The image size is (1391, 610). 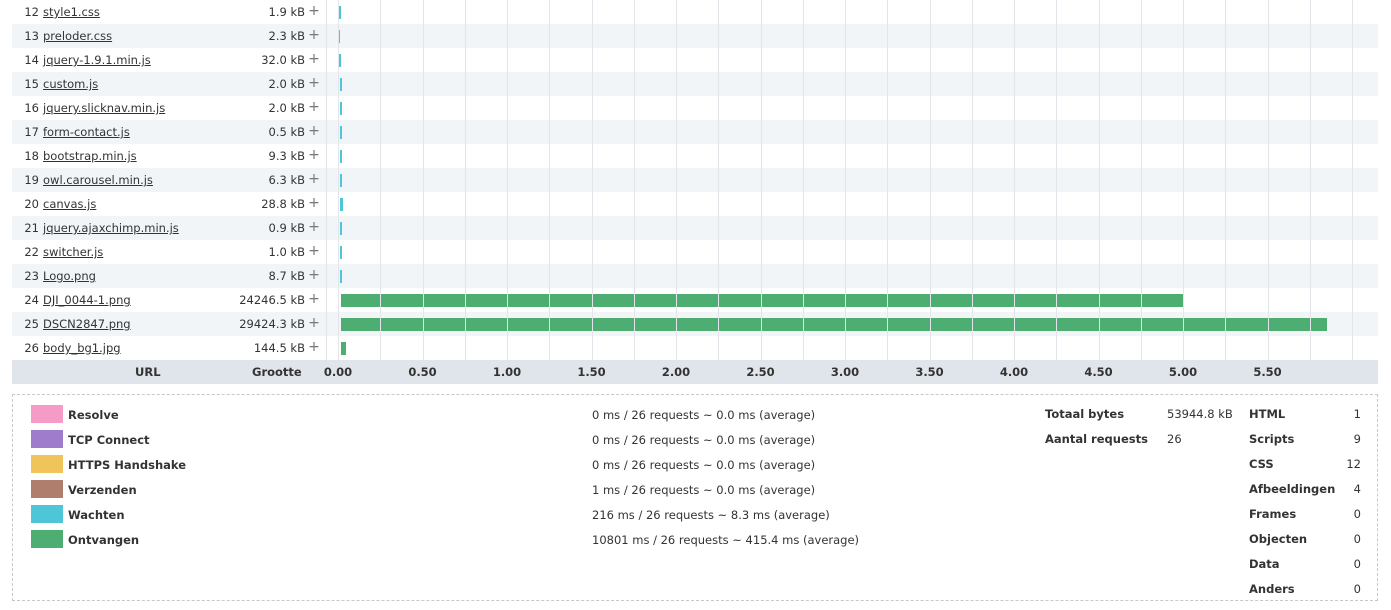 I want to click on table-row: 14 jquery-1.9.1.min.js 32.0 kB +, so click(x=695, y=60).